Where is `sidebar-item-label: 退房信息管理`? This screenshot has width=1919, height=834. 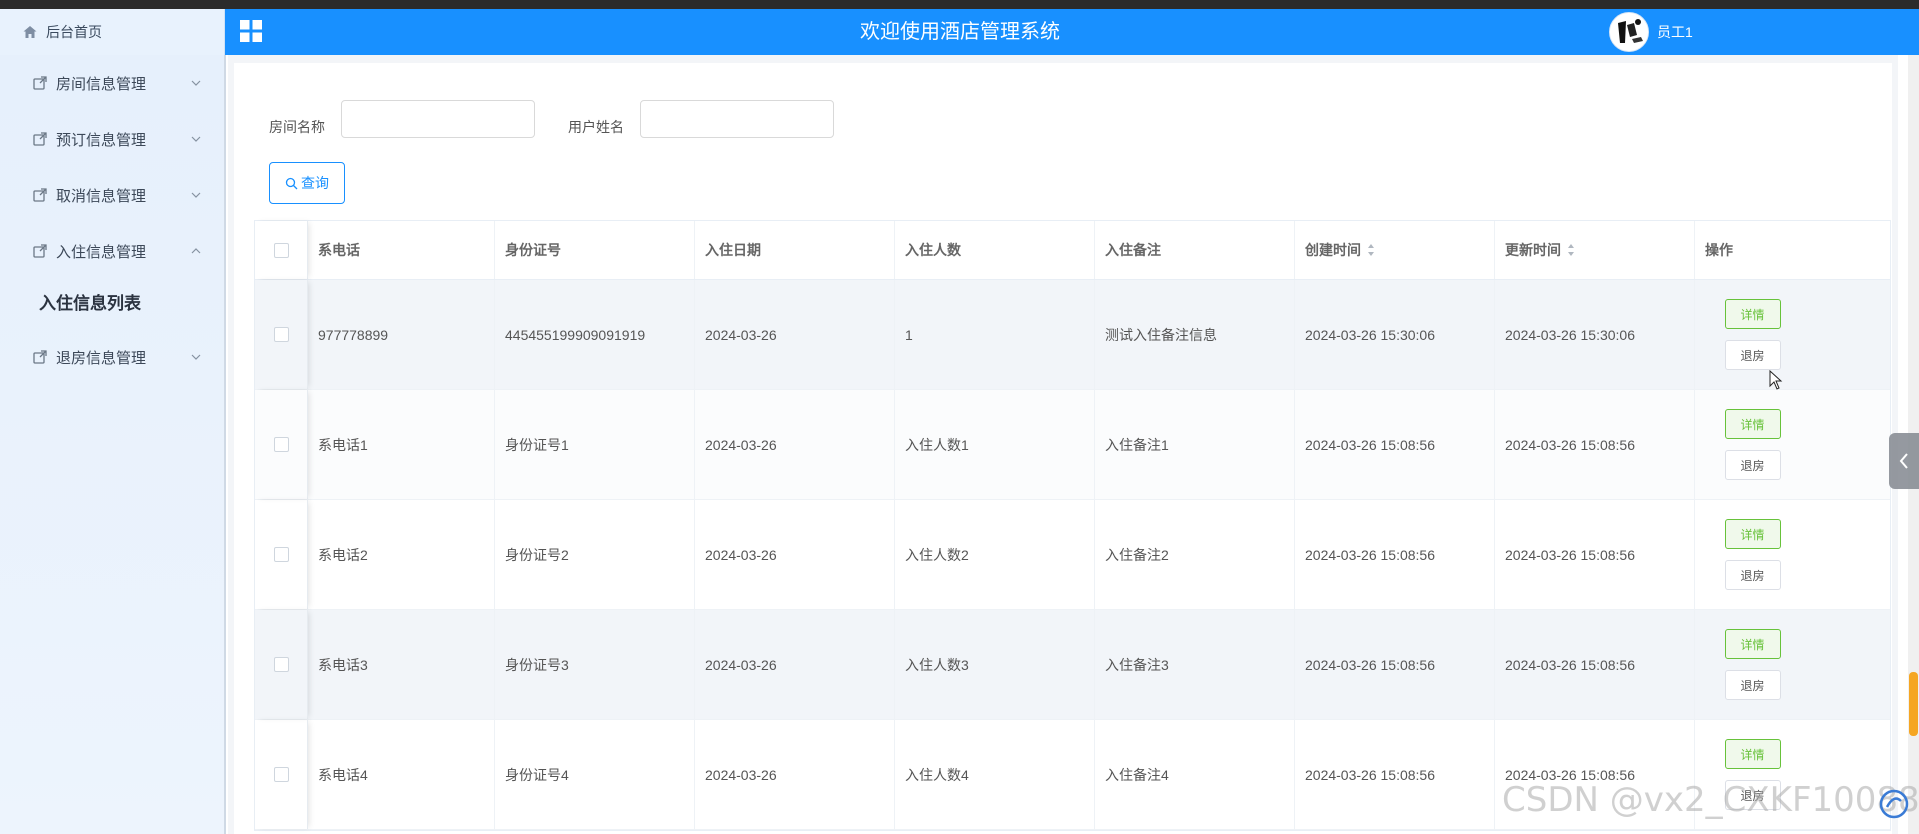
sidebar-item-label: 退房信息管理 is located at coordinates (101, 358).